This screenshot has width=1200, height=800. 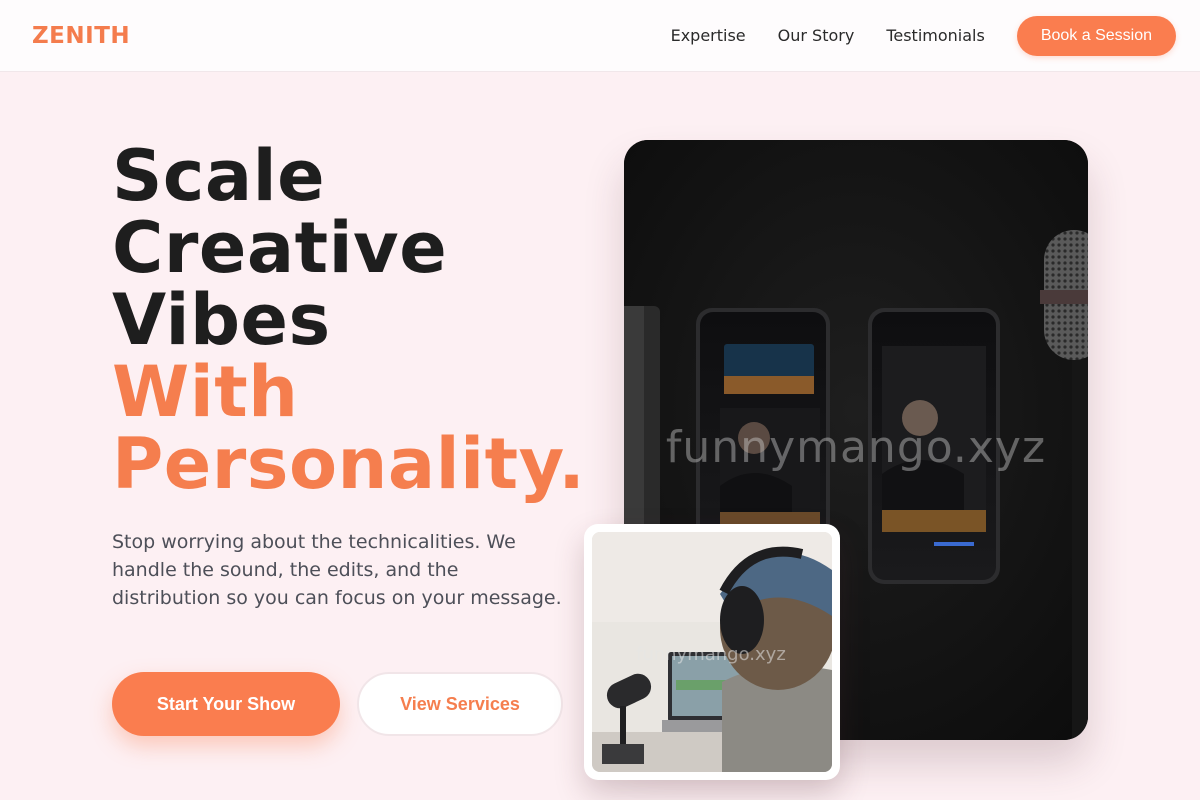 I want to click on view-services-button: View Services, so click(x=460, y=704).